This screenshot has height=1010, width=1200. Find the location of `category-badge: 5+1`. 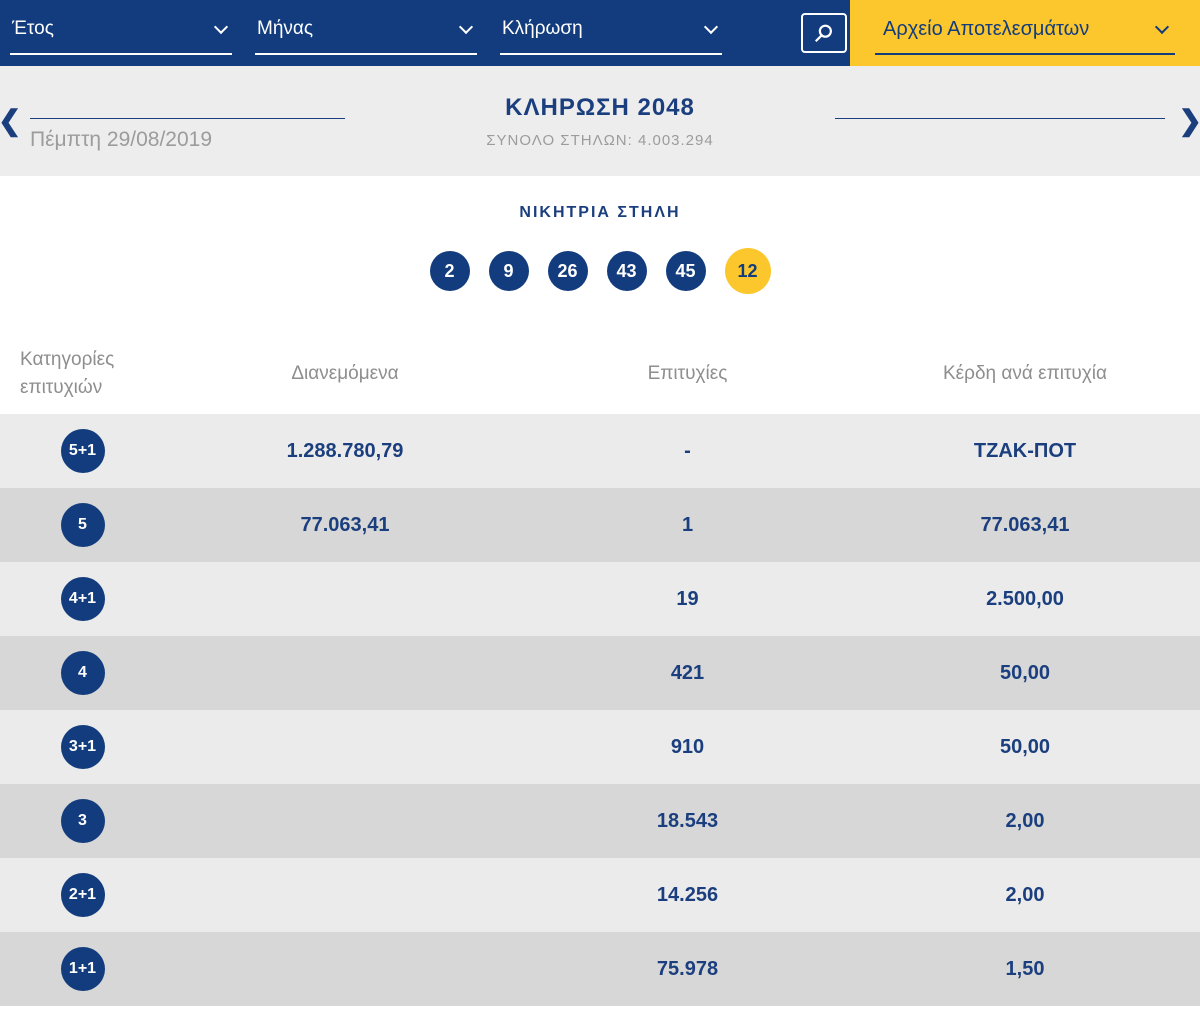

category-badge: 5+1 is located at coordinates (82, 451).